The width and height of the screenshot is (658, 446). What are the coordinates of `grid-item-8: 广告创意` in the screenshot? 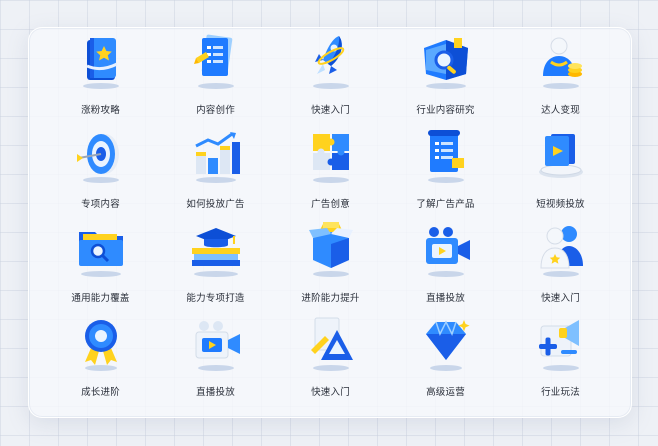 It's located at (330, 171).